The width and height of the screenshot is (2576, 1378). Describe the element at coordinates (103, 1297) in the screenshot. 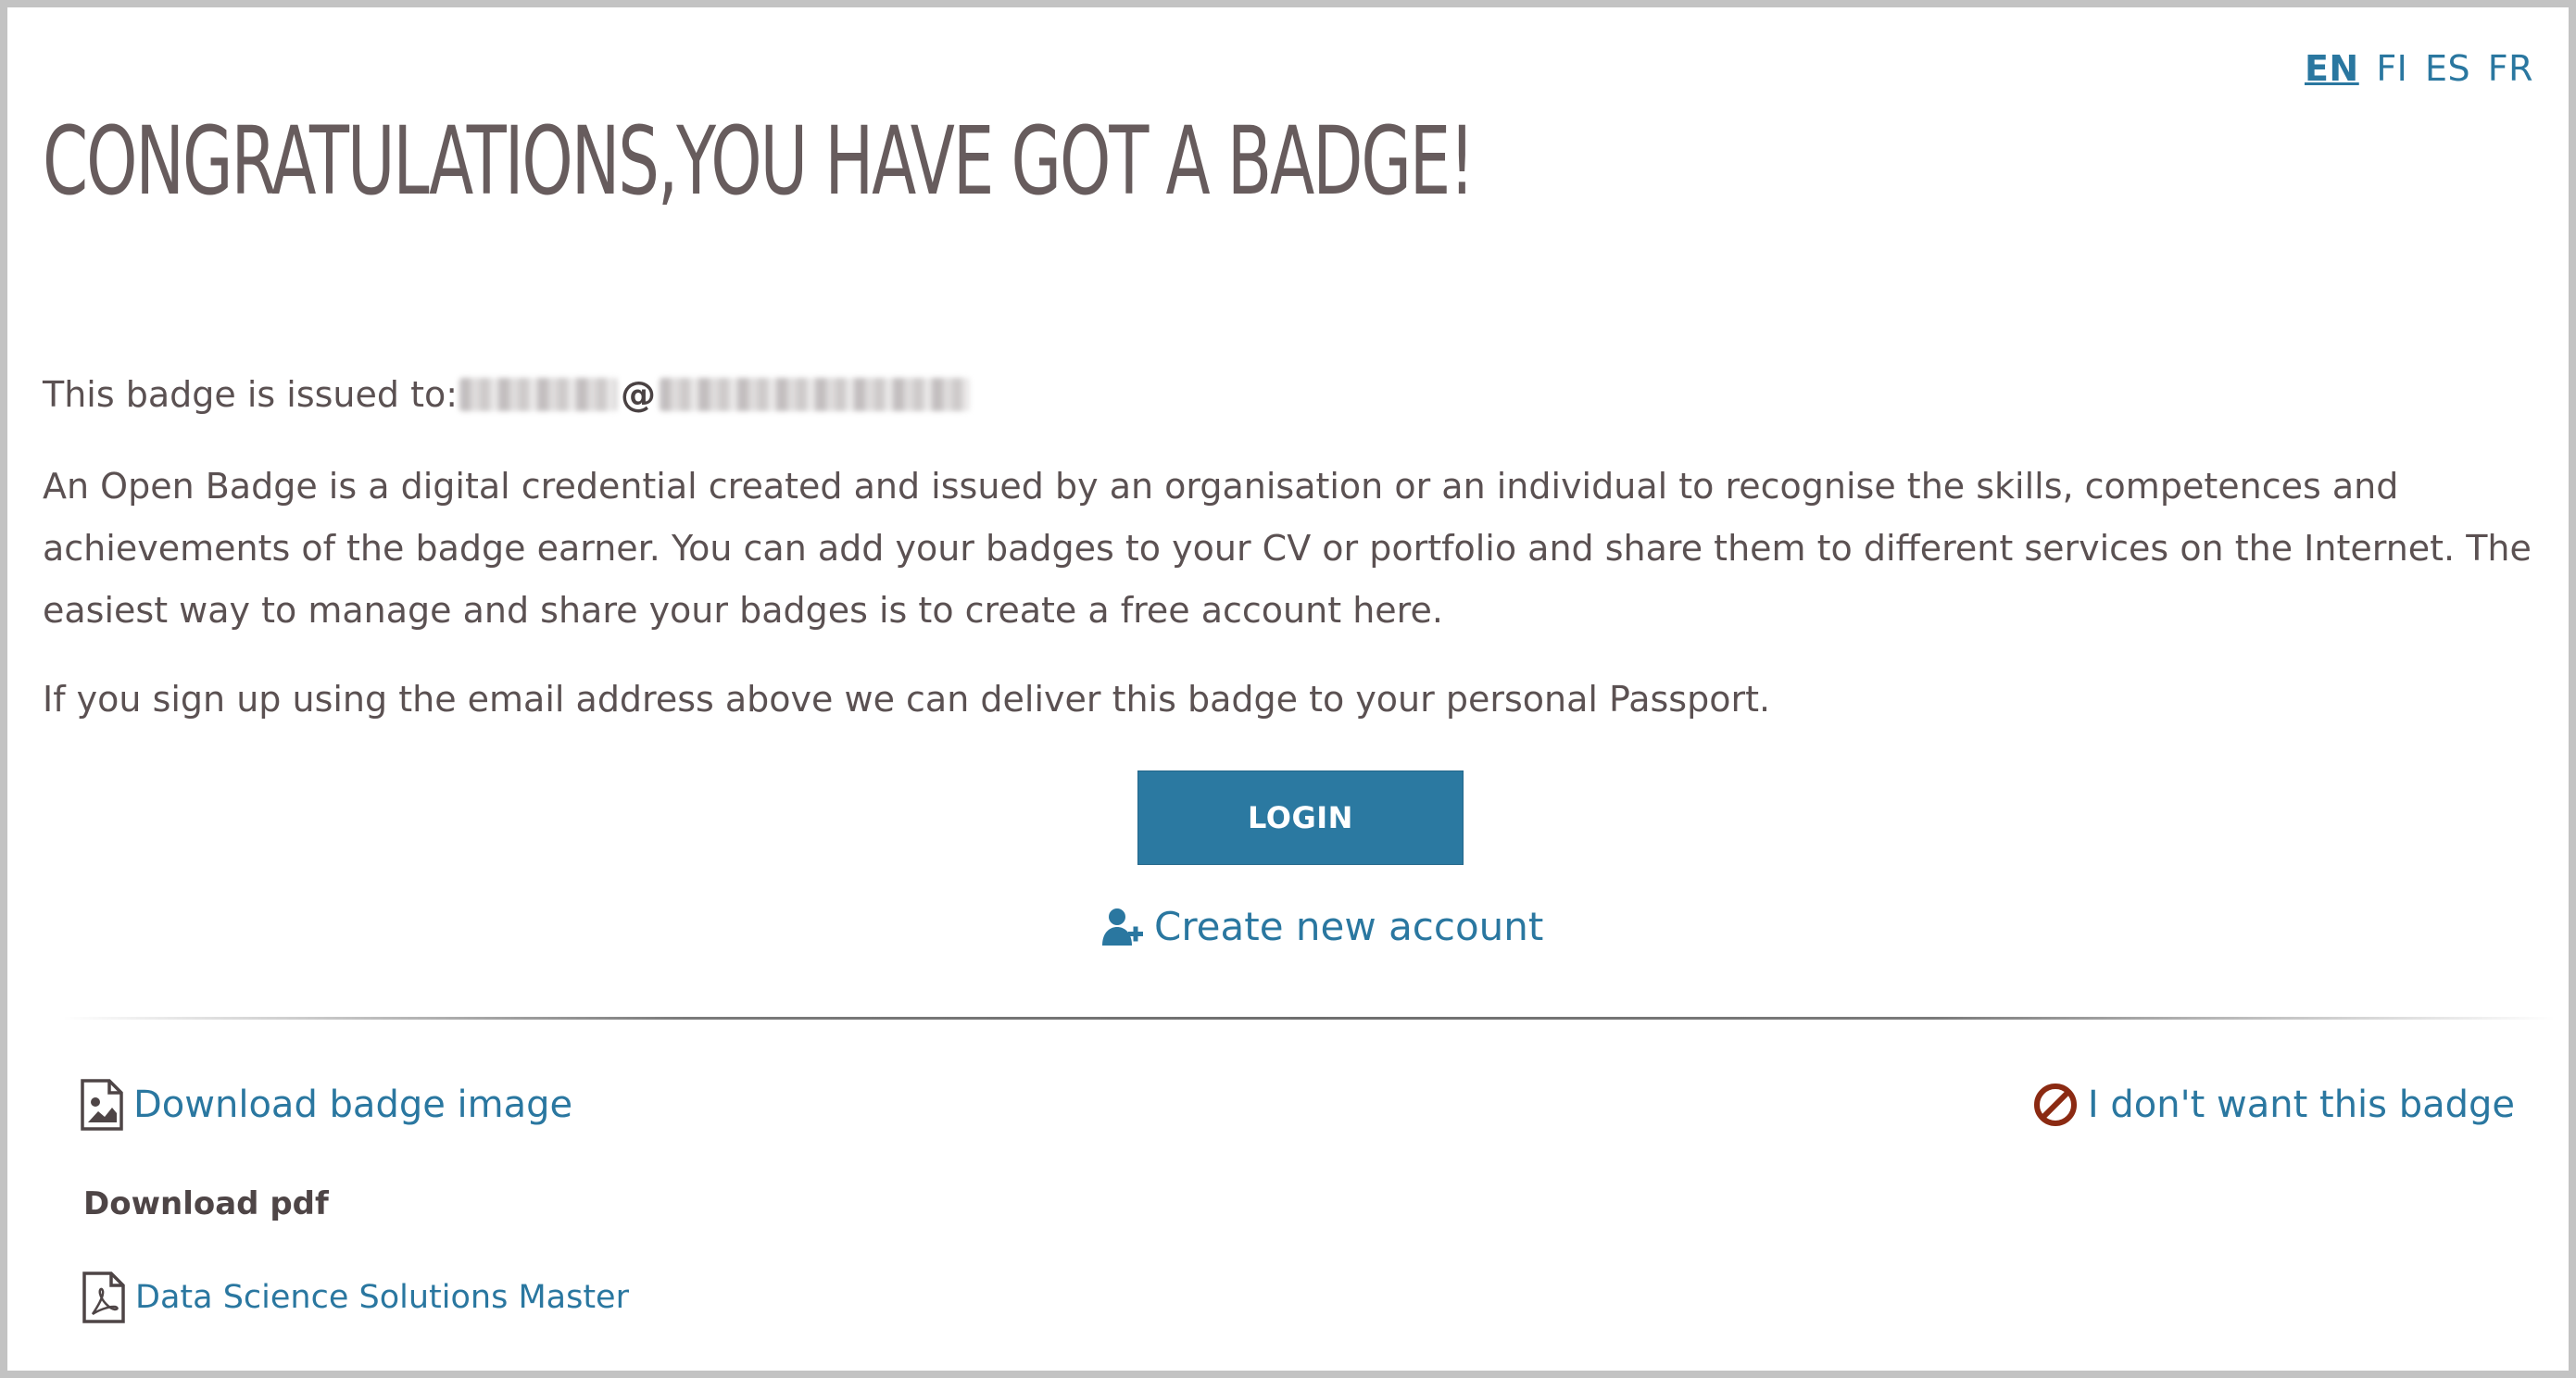

I see `file-pdf-icon` at that location.